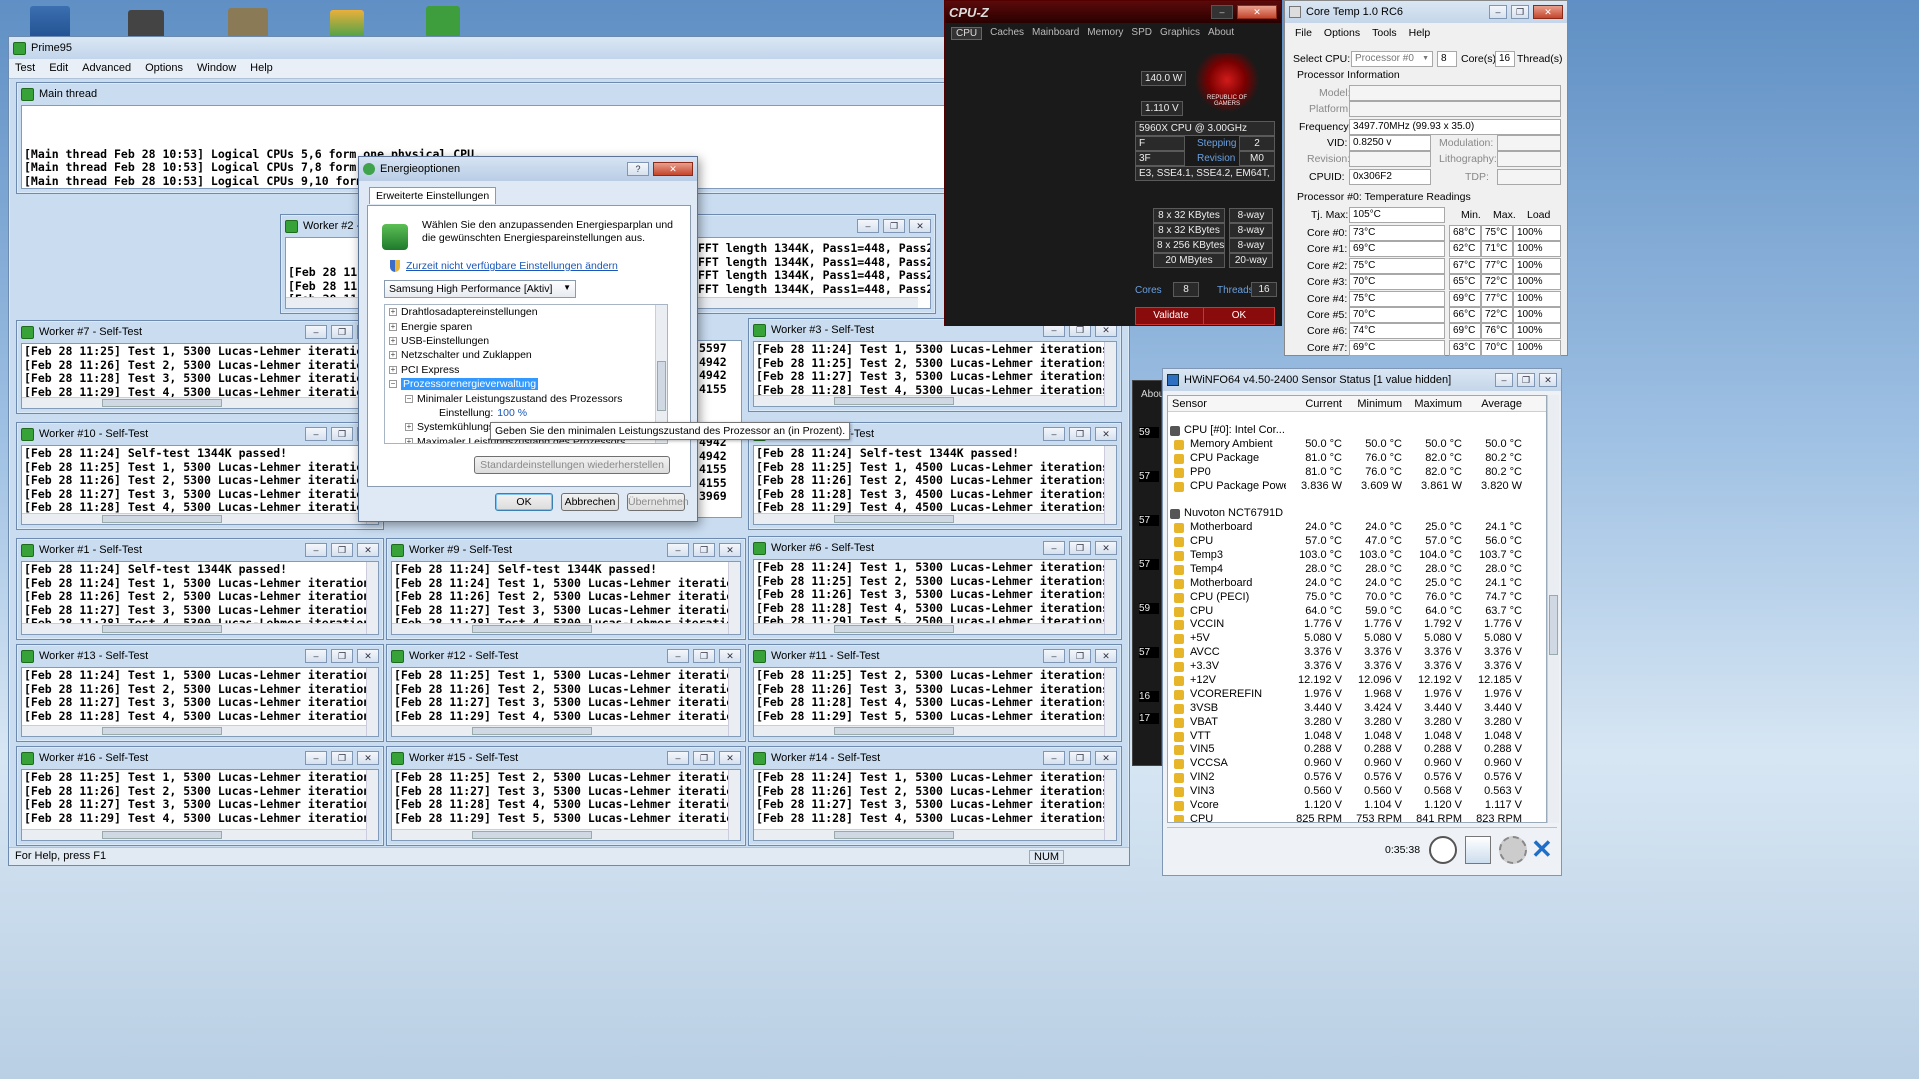  I want to click on report-icon, so click(1478, 850).